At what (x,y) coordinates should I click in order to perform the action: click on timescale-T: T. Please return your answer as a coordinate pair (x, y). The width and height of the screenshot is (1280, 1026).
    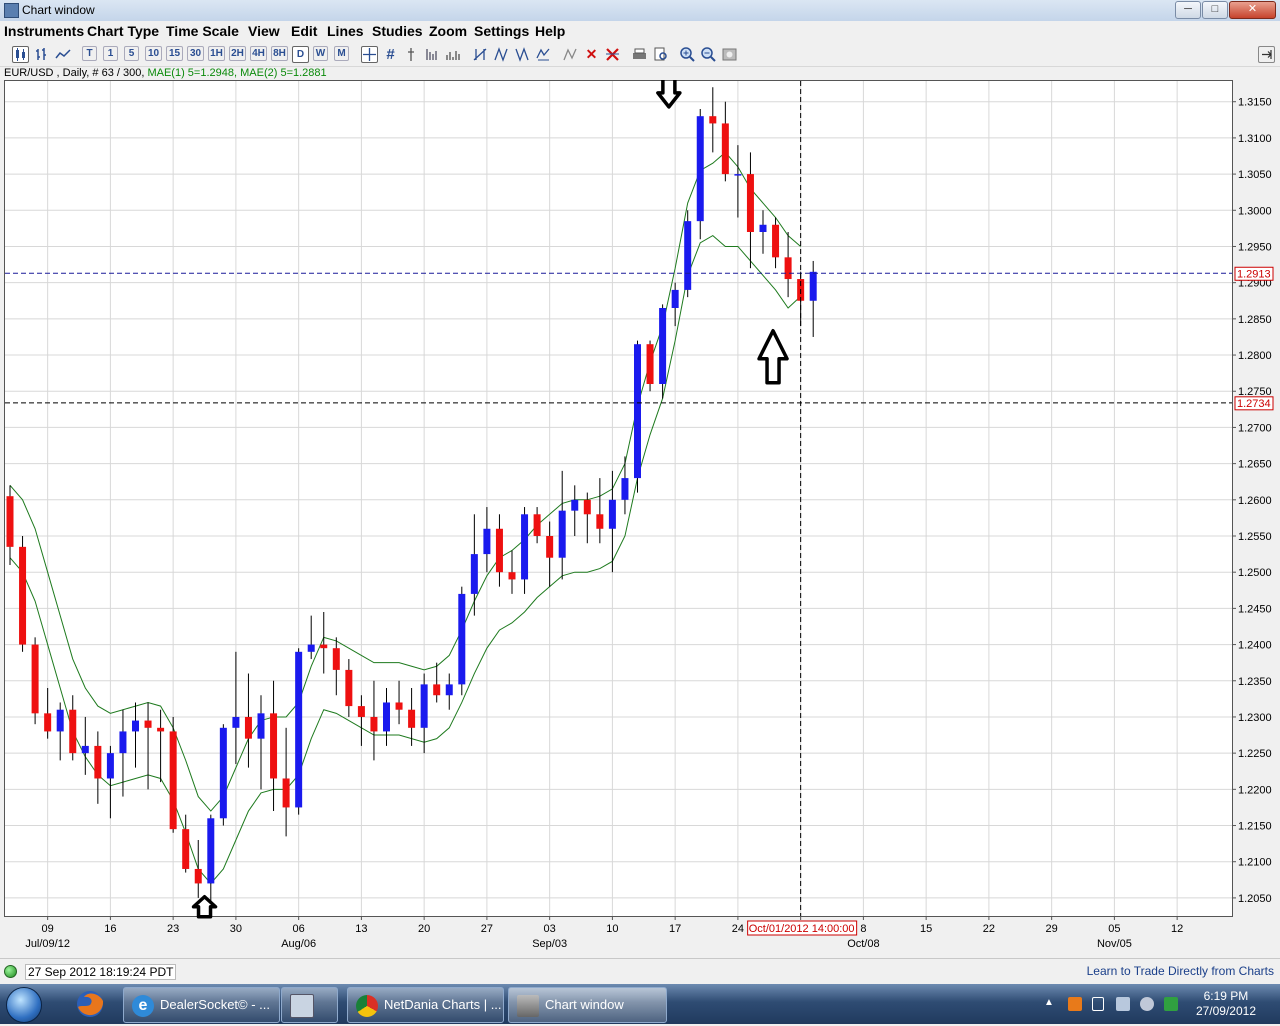
    Looking at the image, I should click on (89, 53).